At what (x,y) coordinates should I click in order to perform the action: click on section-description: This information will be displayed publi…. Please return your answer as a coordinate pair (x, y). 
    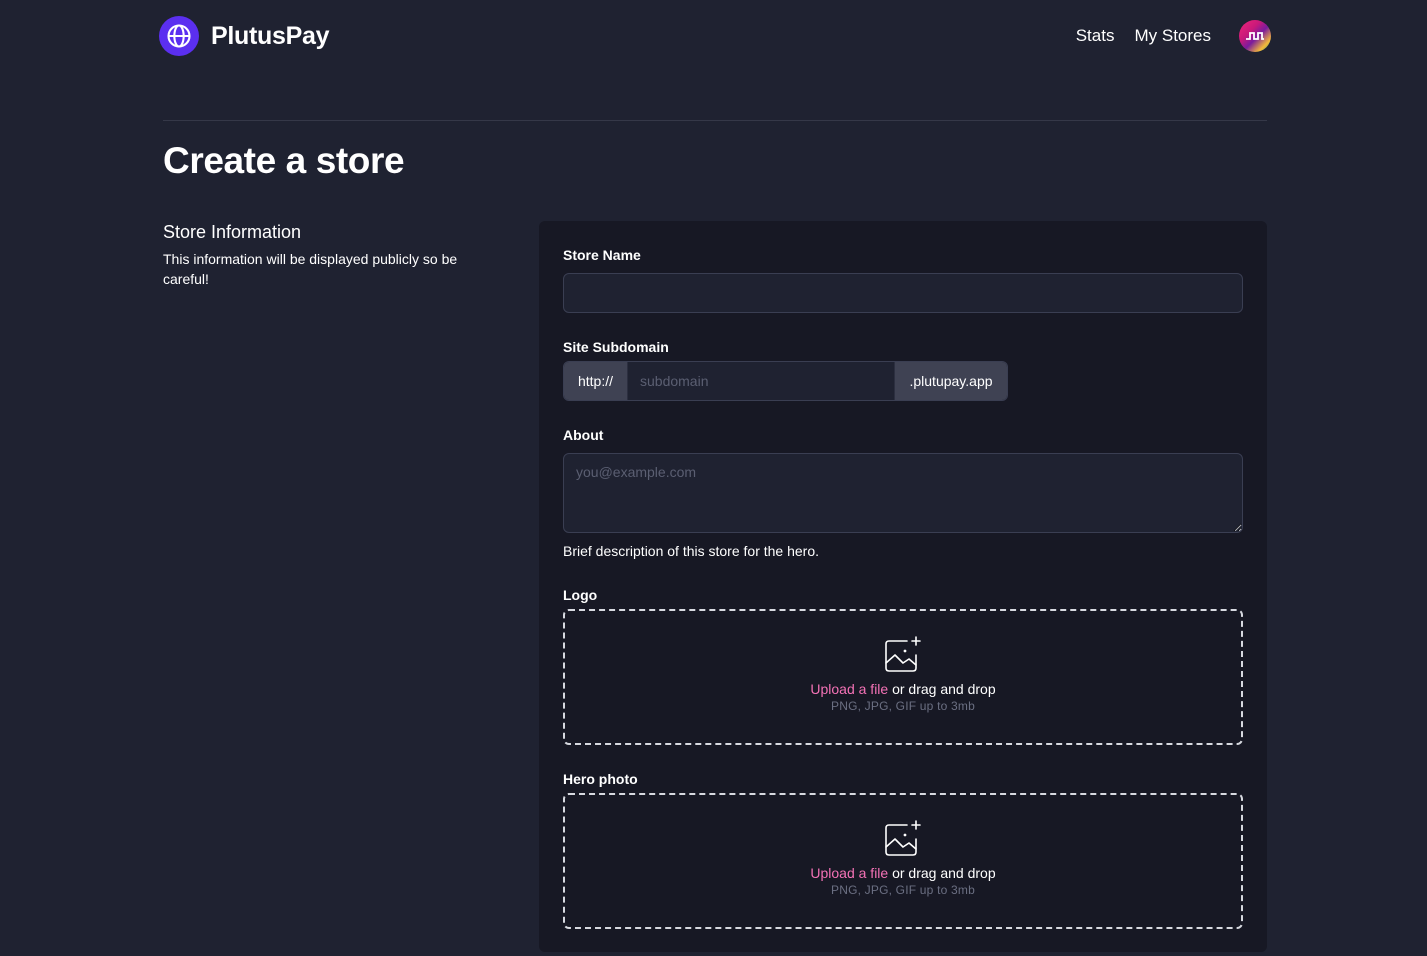
    Looking at the image, I should click on (310, 269).